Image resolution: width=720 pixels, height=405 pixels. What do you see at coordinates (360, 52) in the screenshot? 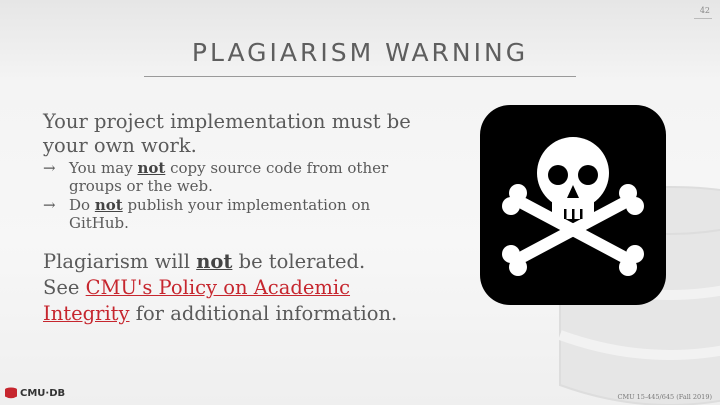
I see `slide-title: PLAGIARISM WARNING` at bounding box center [360, 52].